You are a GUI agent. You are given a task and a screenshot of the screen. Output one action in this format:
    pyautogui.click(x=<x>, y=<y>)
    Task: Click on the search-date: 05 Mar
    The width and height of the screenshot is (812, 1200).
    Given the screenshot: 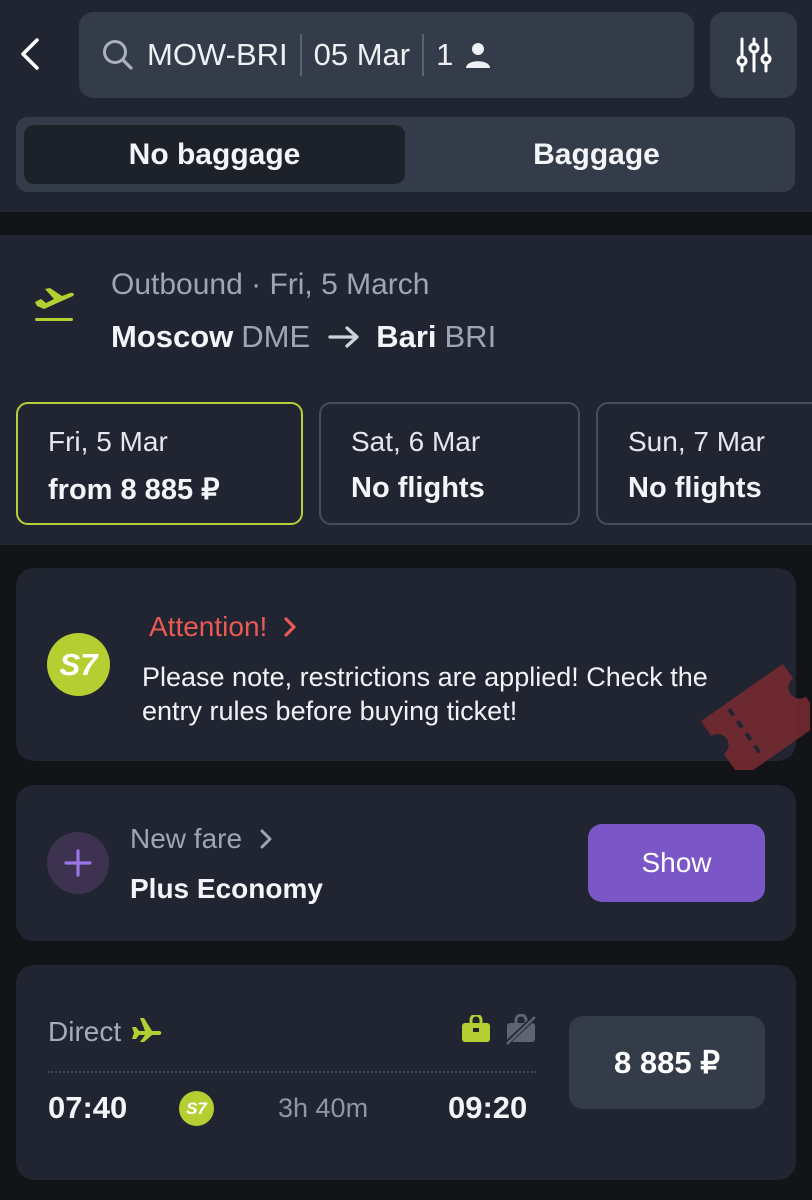 What is the action you would take?
    pyautogui.click(x=362, y=54)
    